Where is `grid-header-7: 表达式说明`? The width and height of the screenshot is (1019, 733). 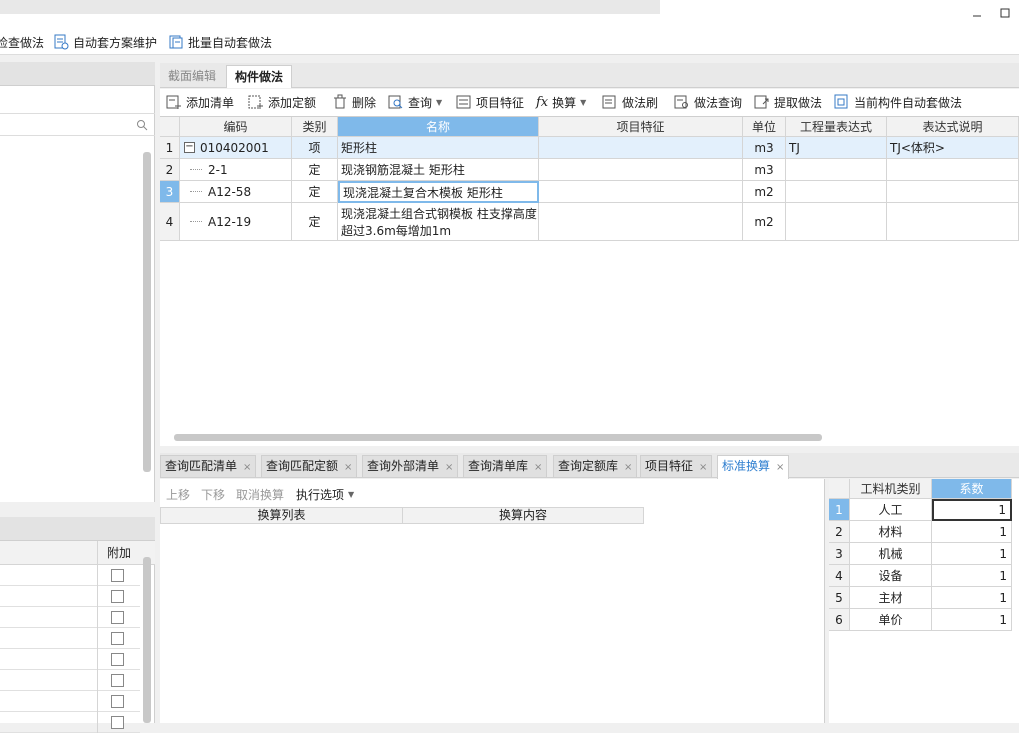
grid-header-7: 表达式说明 is located at coordinates (953, 127).